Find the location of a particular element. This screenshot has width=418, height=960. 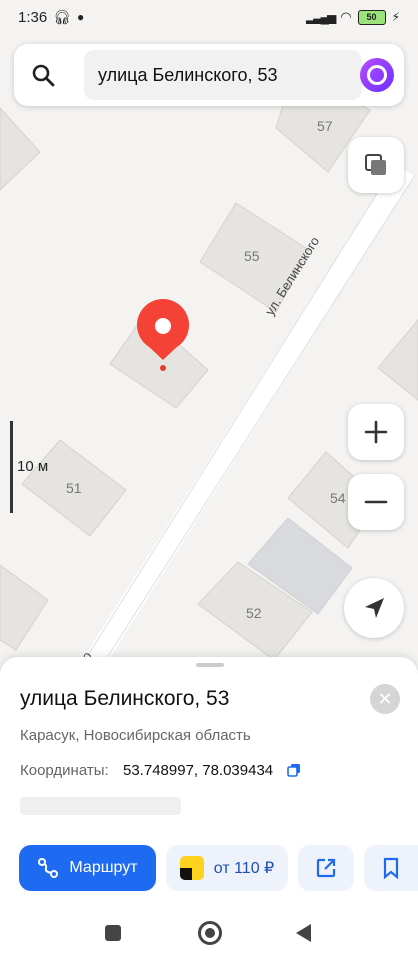

bookmark-icon is located at coordinates (391, 868).